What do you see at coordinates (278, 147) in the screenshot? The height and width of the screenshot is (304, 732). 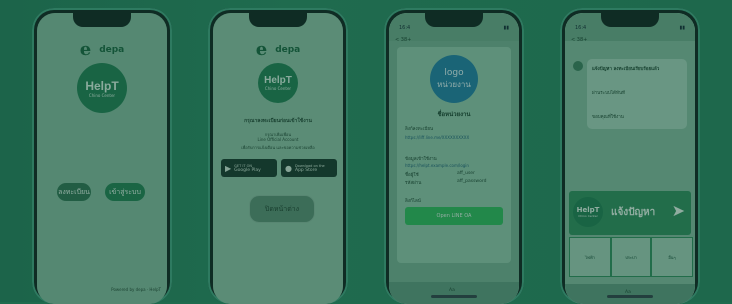 I see `line-desc: เพื่อรับการแจ้งเตือน และขอความช่วยเหลือ` at bounding box center [278, 147].